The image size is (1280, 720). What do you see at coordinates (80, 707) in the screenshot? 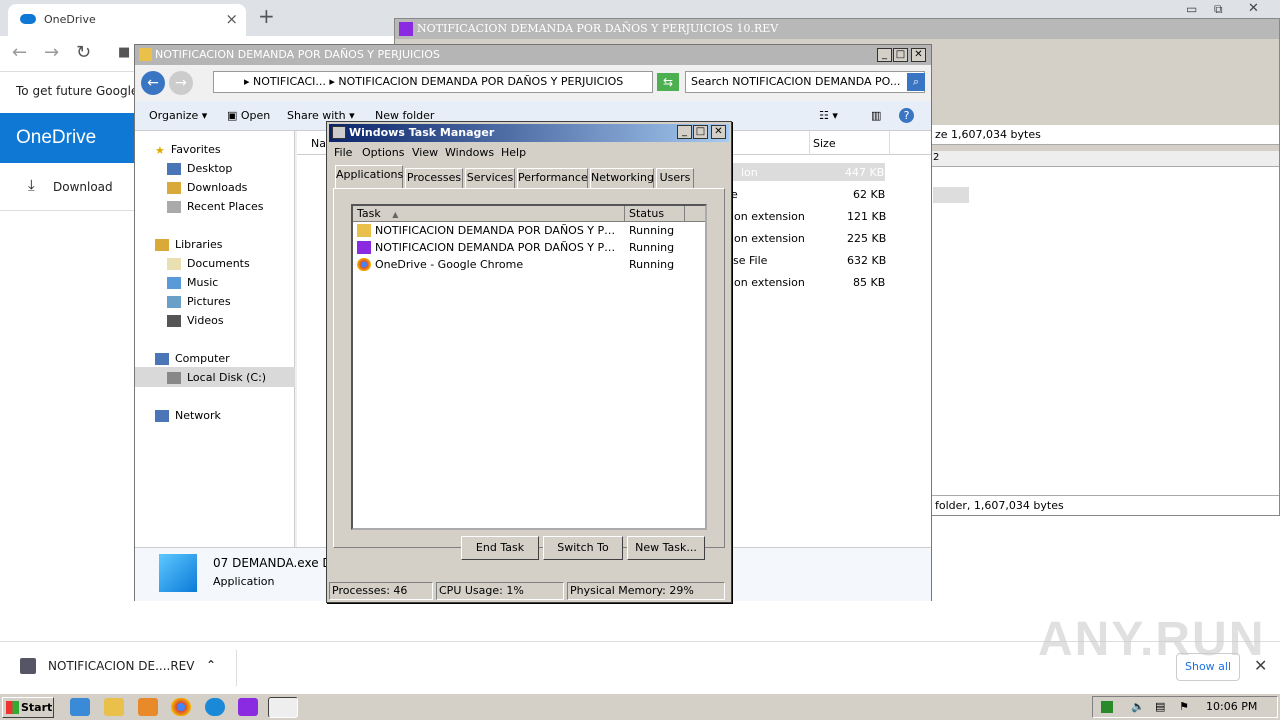
I see `ie-icon` at bounding box center [80, 707].